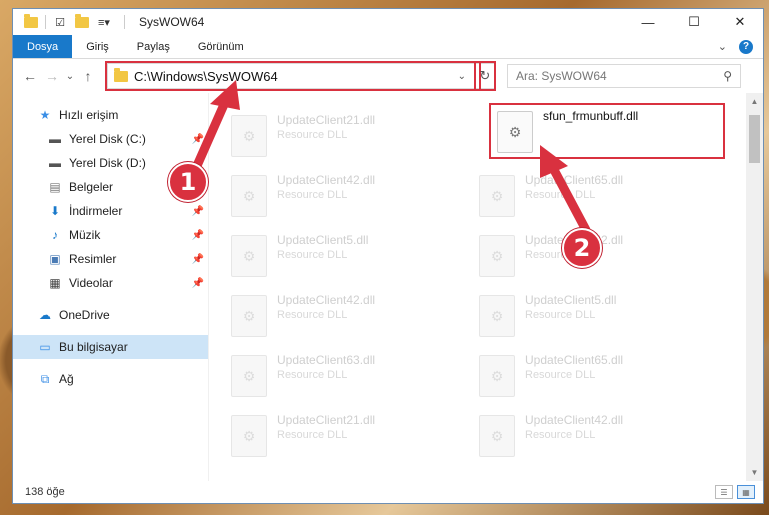  I want to click on callout-step-2: 2, so click(582, 248).